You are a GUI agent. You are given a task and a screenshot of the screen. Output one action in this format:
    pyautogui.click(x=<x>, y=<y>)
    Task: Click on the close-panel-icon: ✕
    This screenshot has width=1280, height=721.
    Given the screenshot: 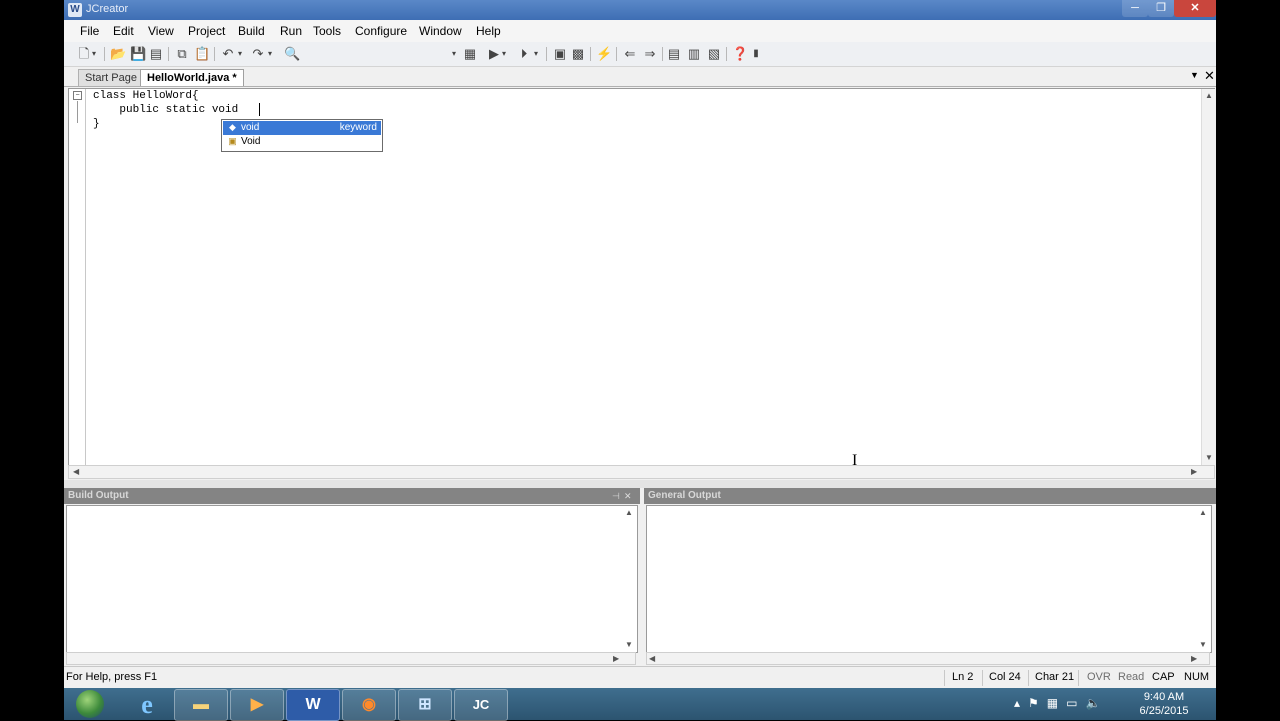 What is the action you would take?
    pyautogui.click(x=629, y=496)
    